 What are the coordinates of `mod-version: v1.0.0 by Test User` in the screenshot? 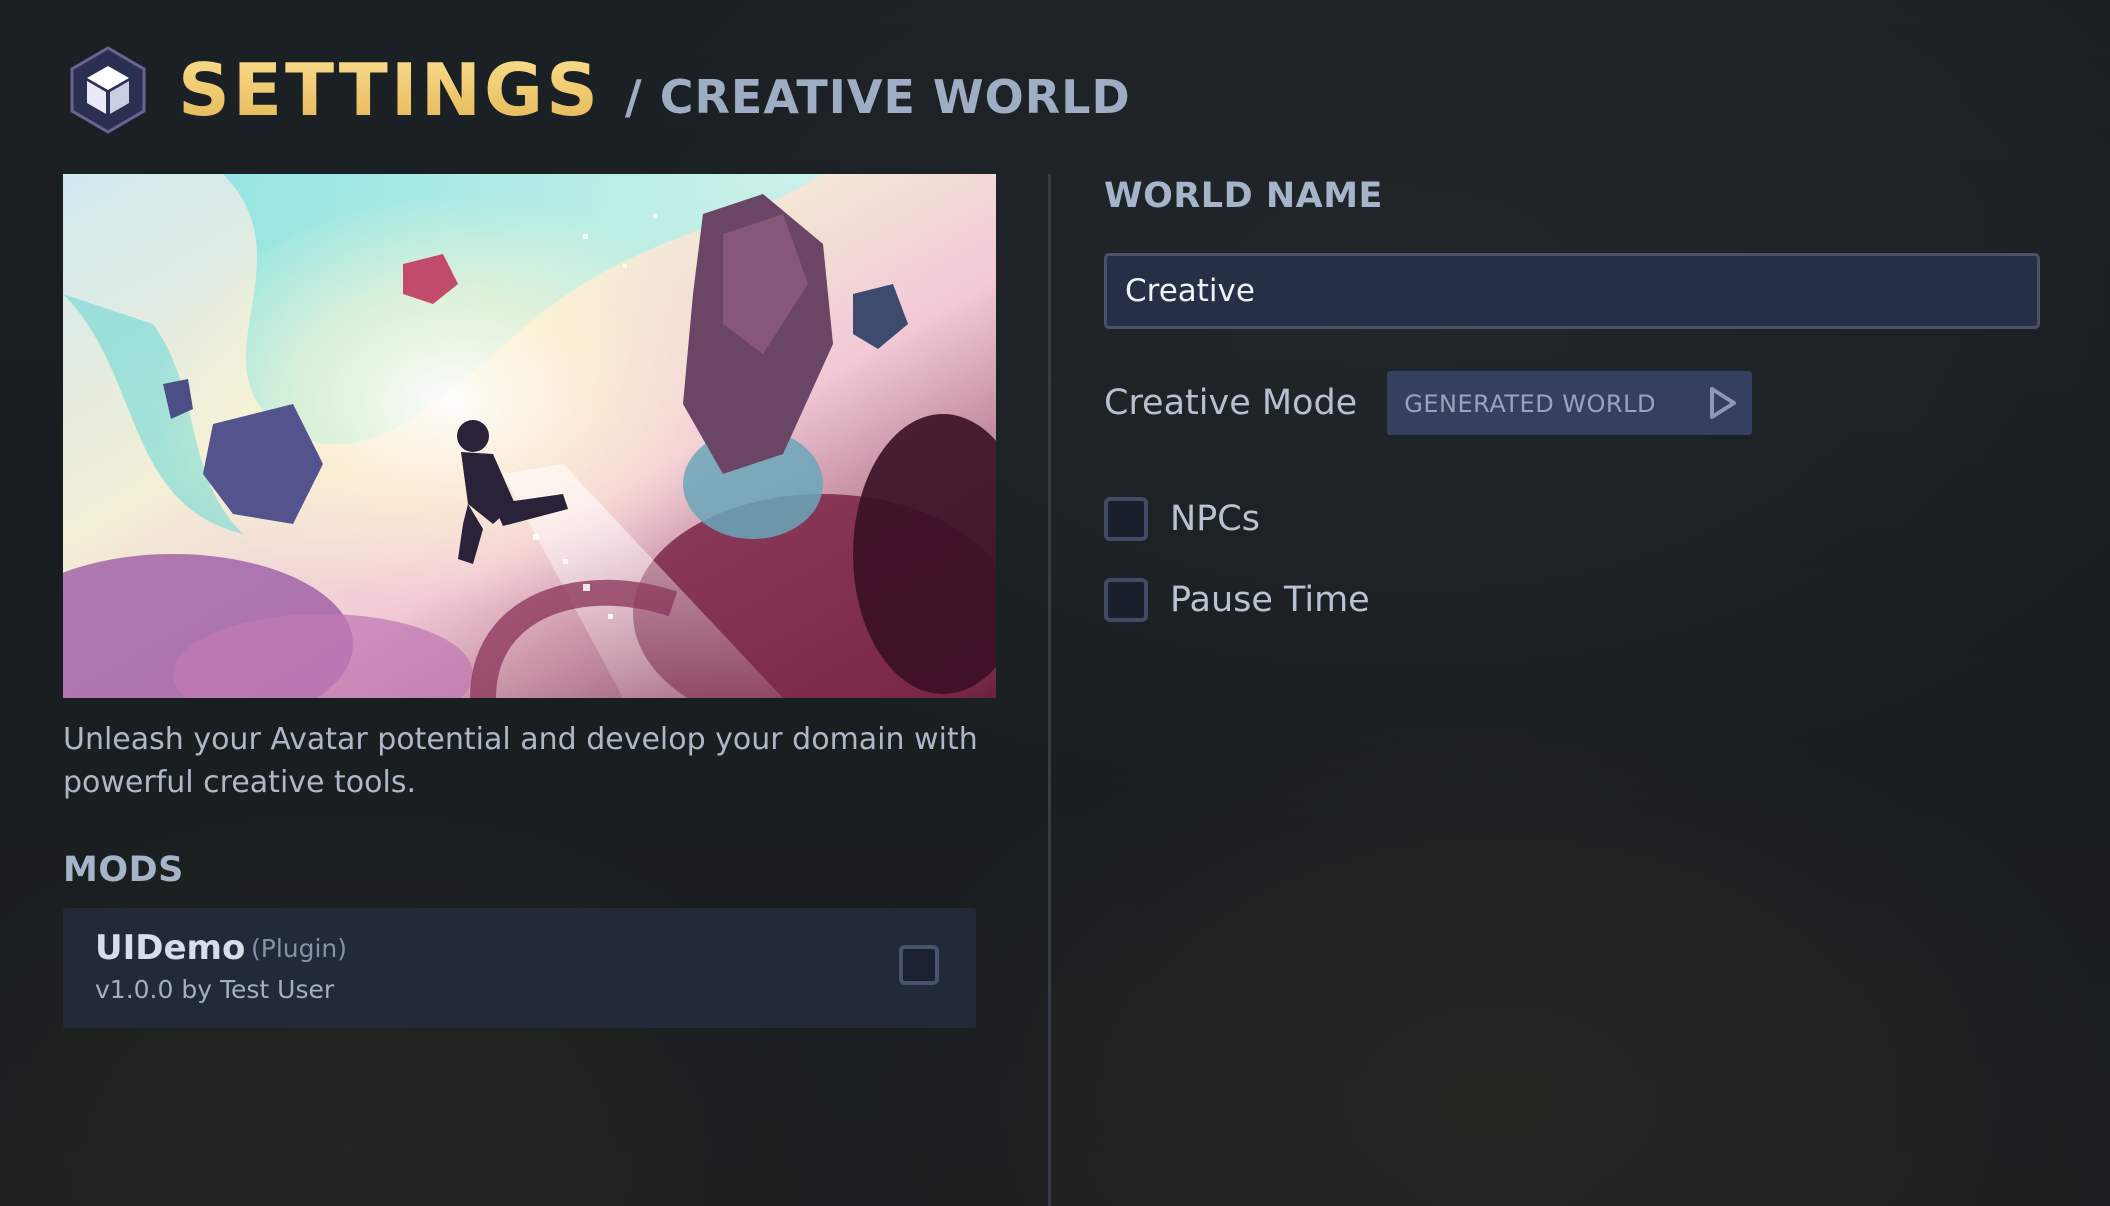 It's located at (215, 989).